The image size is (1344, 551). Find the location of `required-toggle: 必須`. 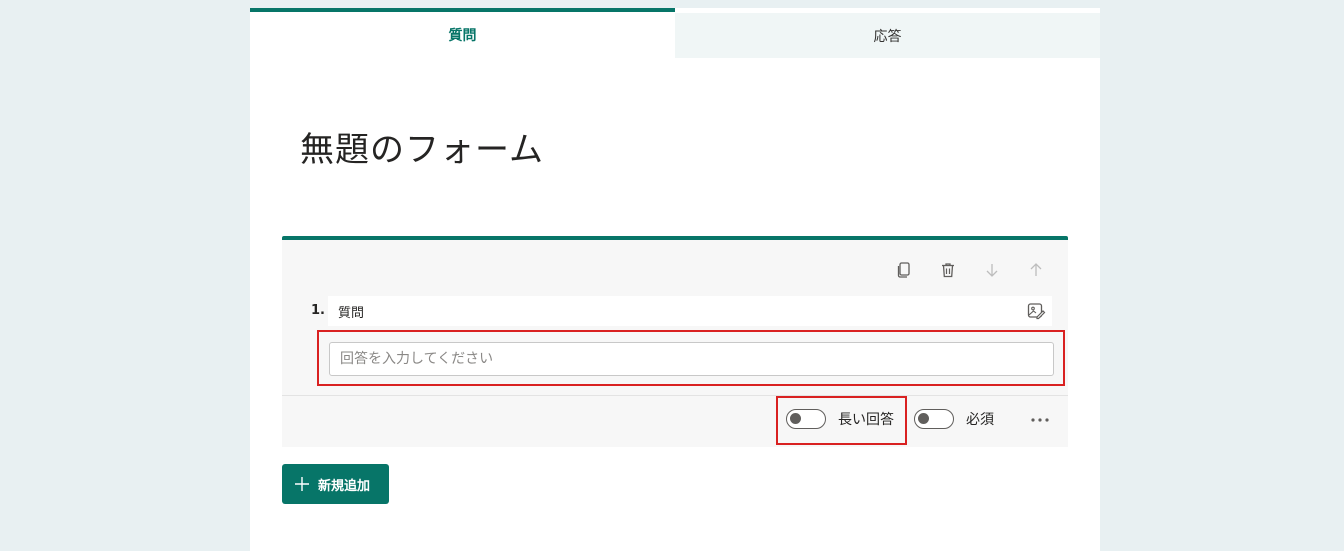

required-toggle: 必須 is located at coordinates (954, 419).